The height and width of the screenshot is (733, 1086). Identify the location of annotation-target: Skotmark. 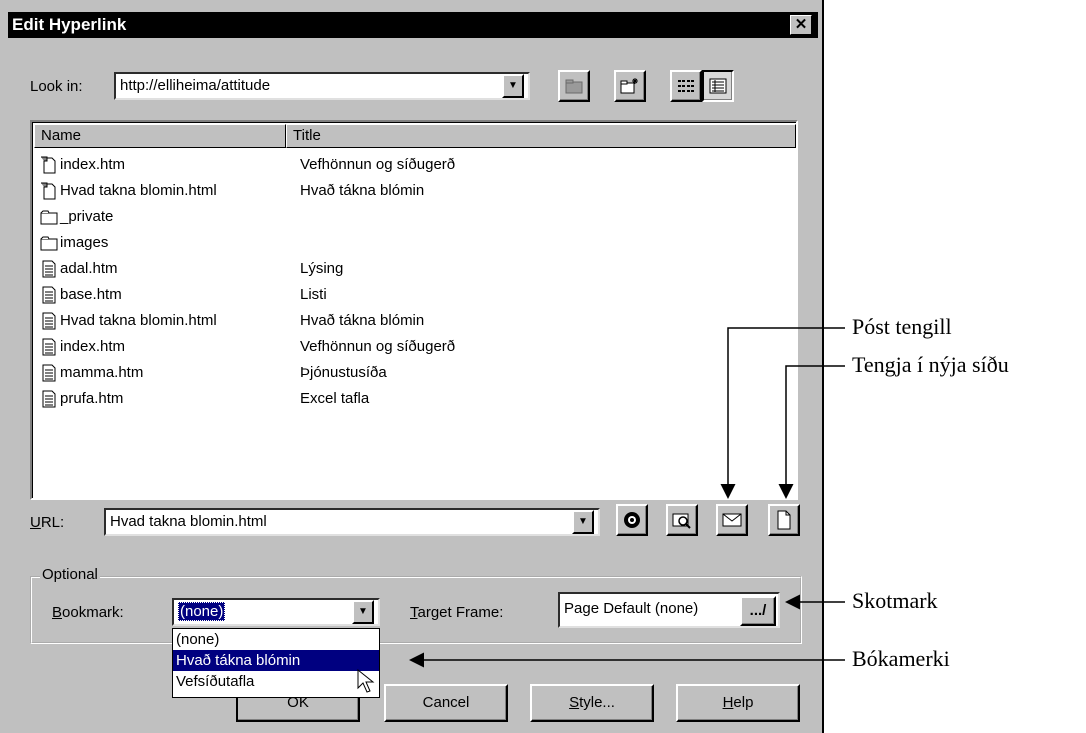
(895, 600).